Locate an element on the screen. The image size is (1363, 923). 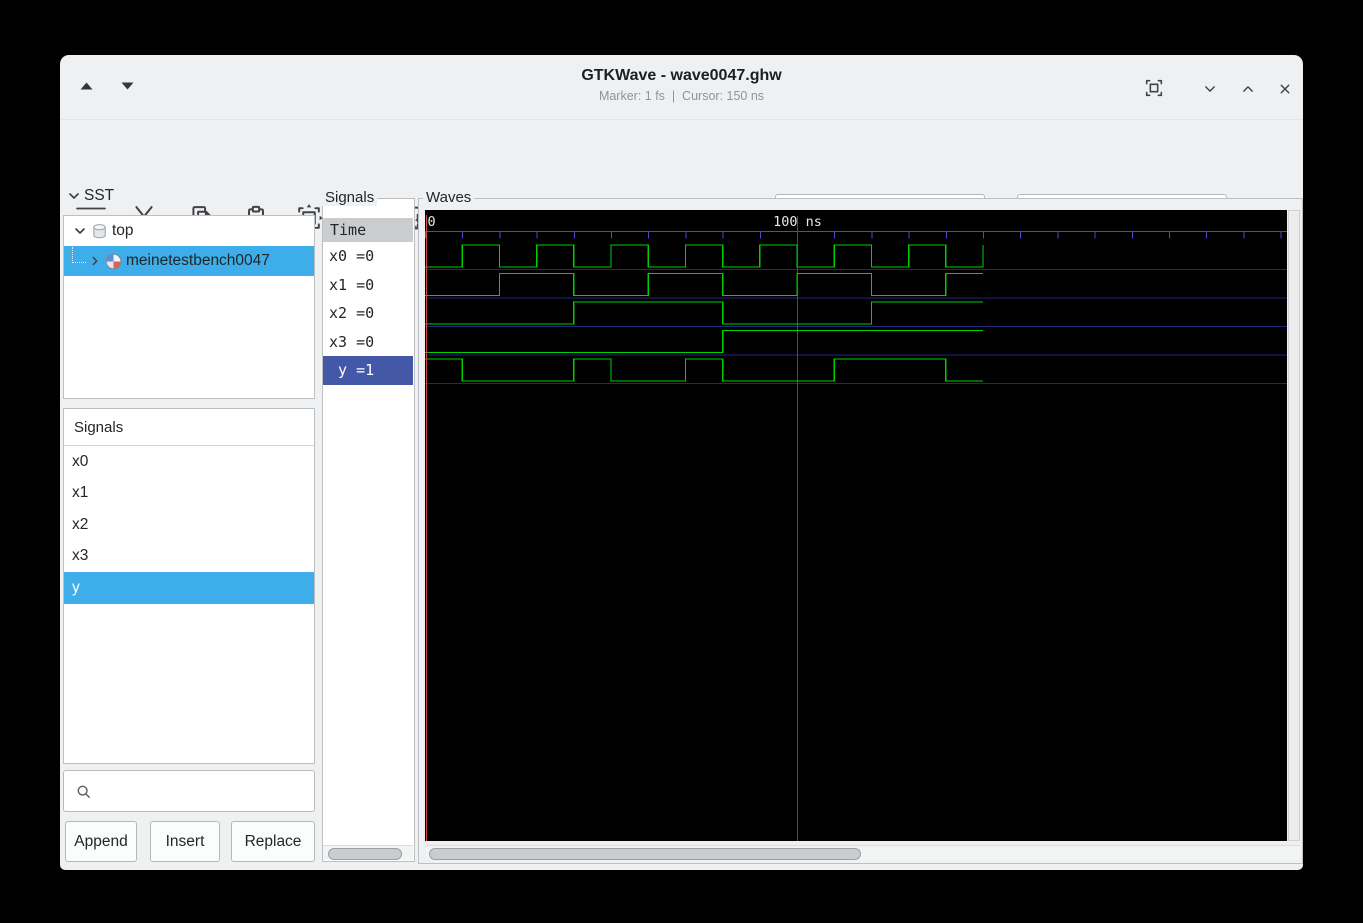
wave-signal-row-x0: x0 =0 is located at coordinates (368, 256).